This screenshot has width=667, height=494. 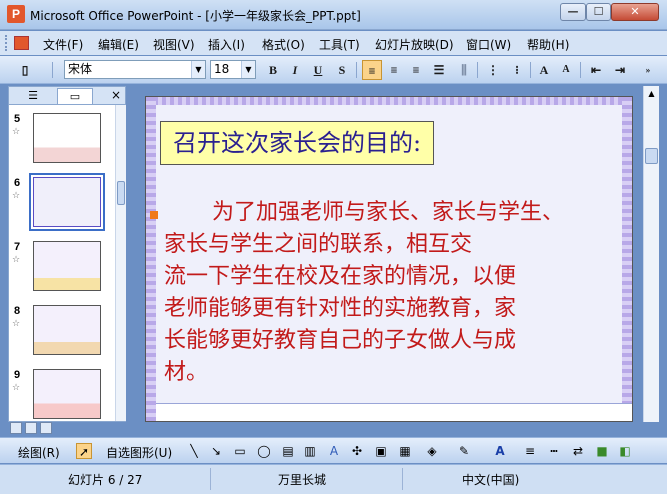 I want to click on clipart-icon: ▣, so click(x=381, y=451).